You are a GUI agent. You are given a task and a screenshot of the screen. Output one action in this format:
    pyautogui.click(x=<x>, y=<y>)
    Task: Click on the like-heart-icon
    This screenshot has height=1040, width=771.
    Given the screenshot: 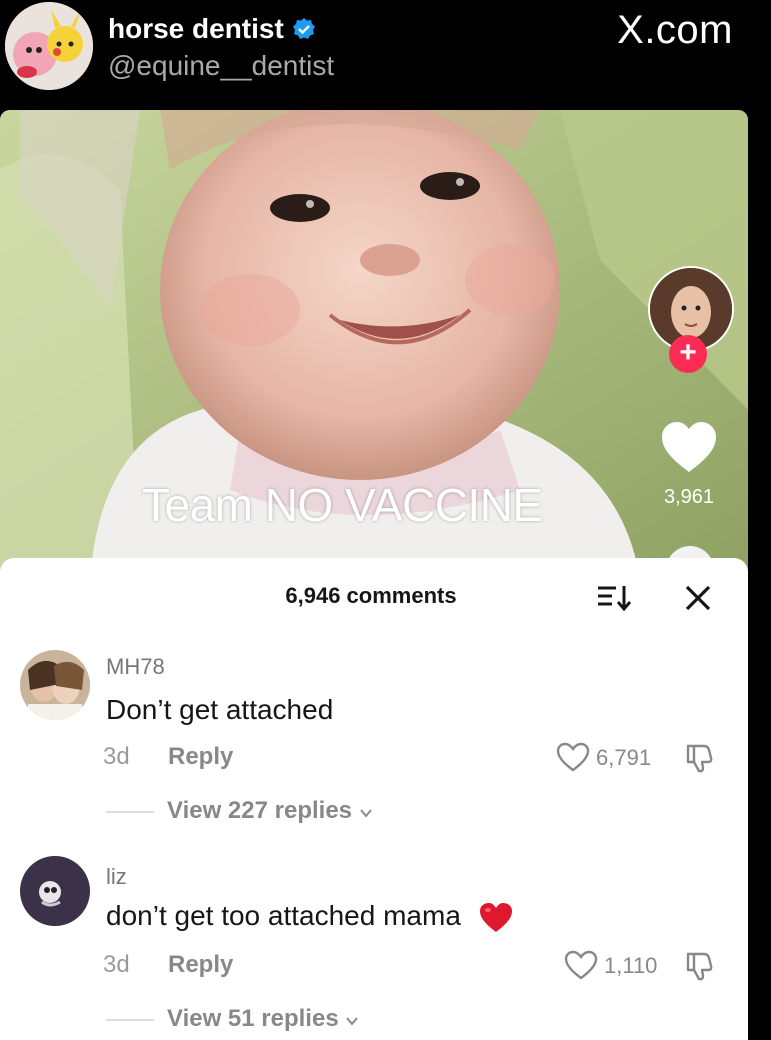 What is the action you would take?
    pyautogui.click(x=689, y=447)
    